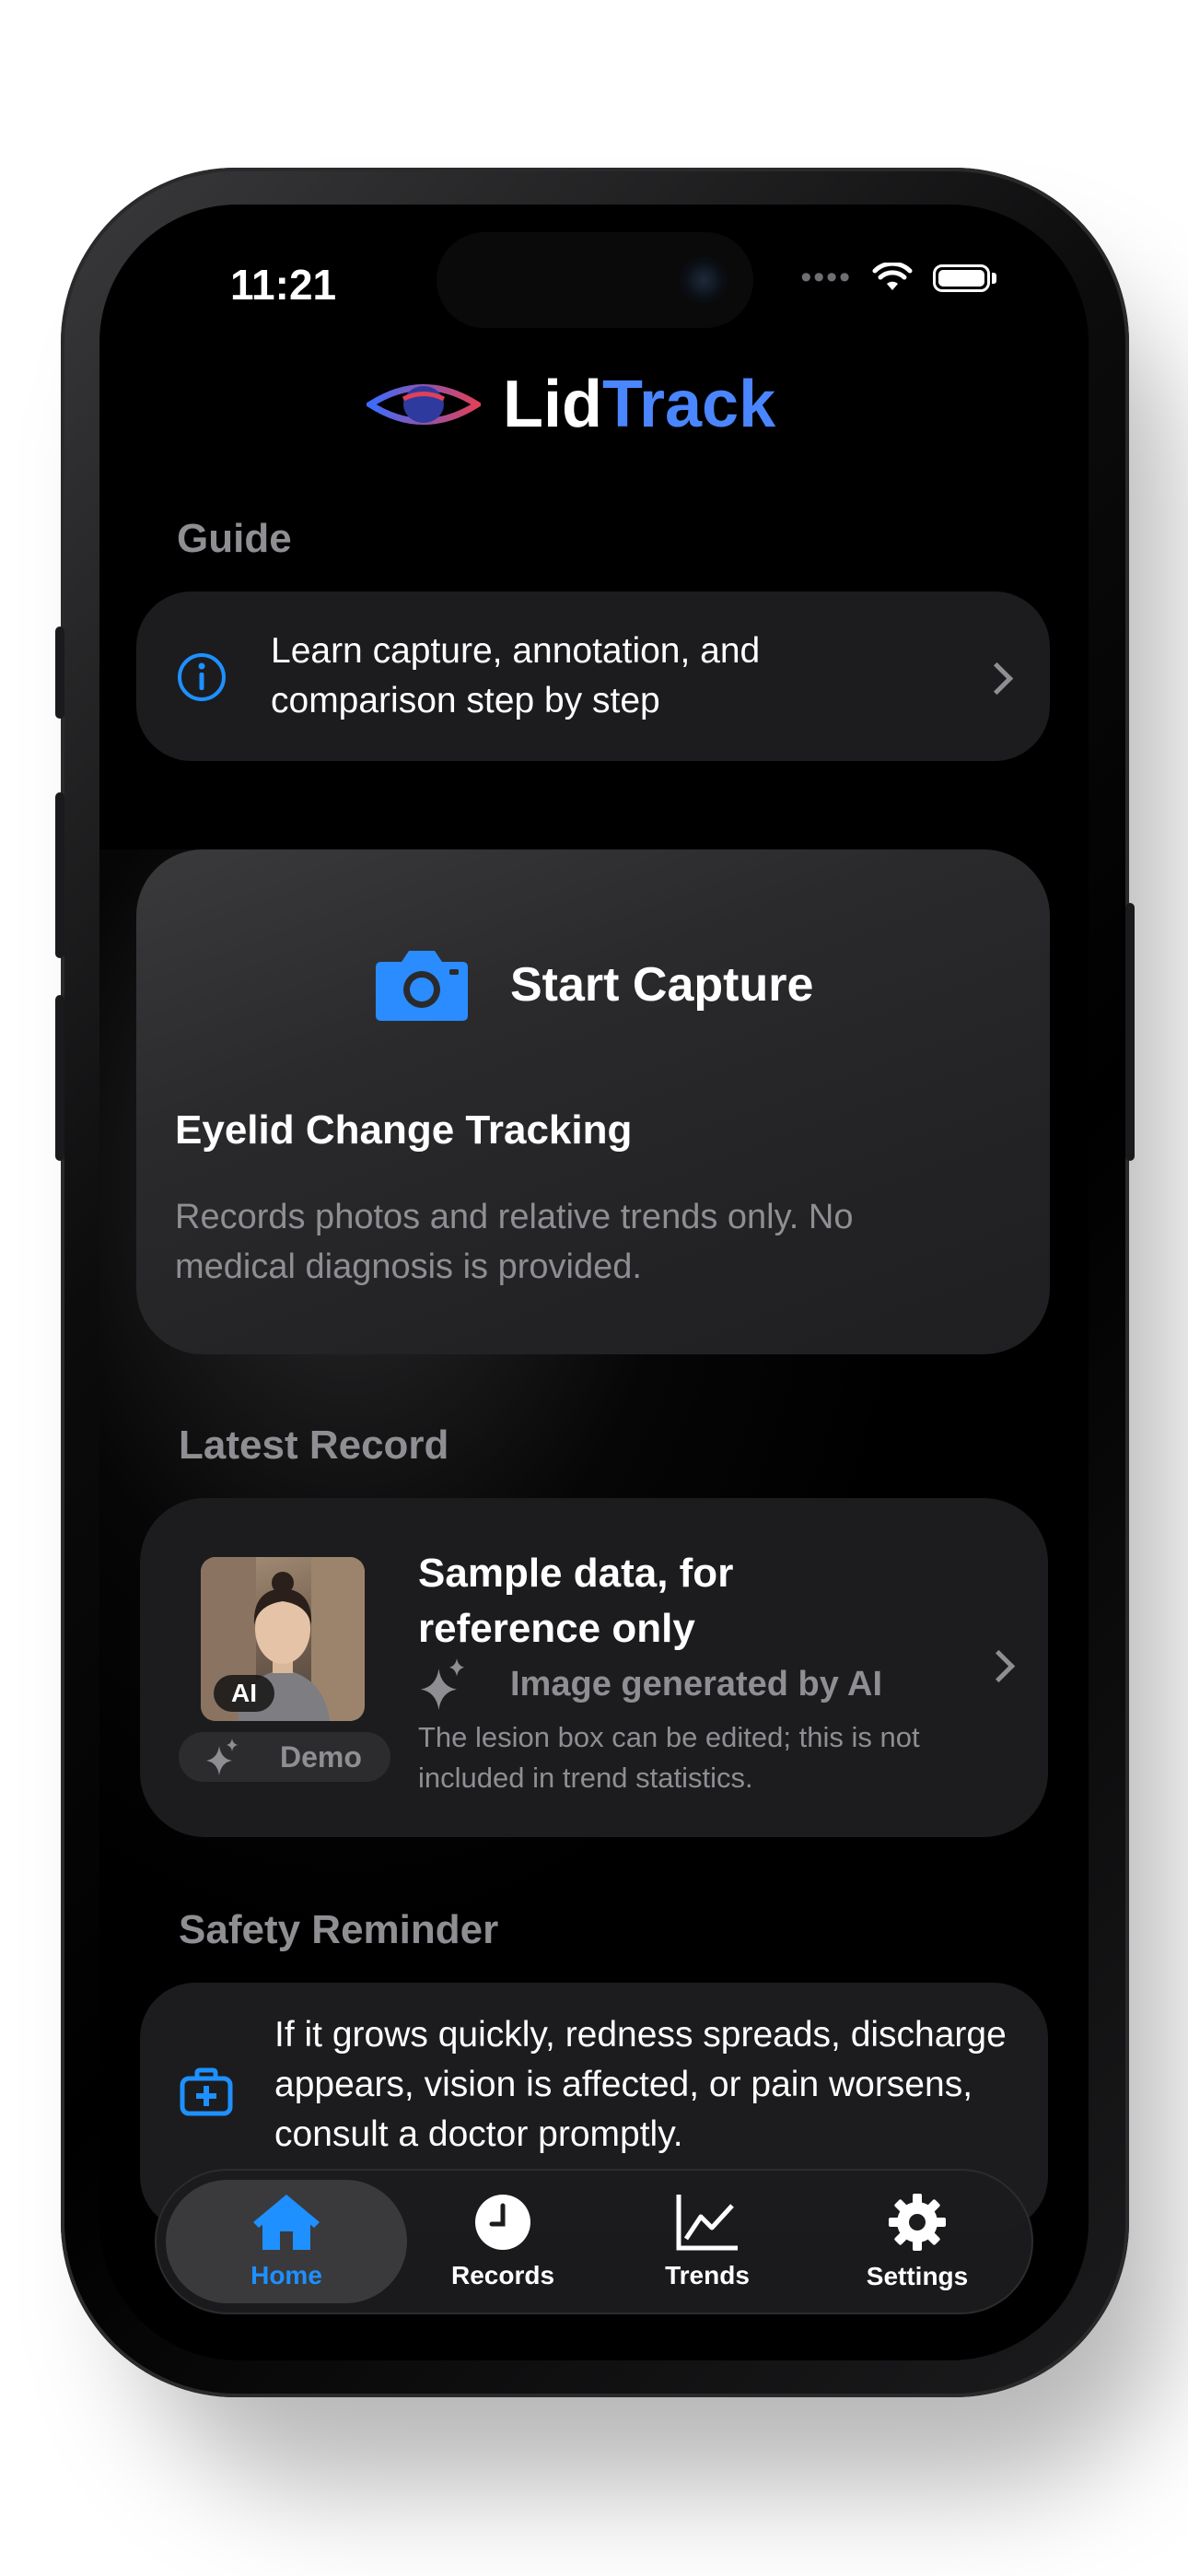  I want to click on battery-icon, so click(961, 277).